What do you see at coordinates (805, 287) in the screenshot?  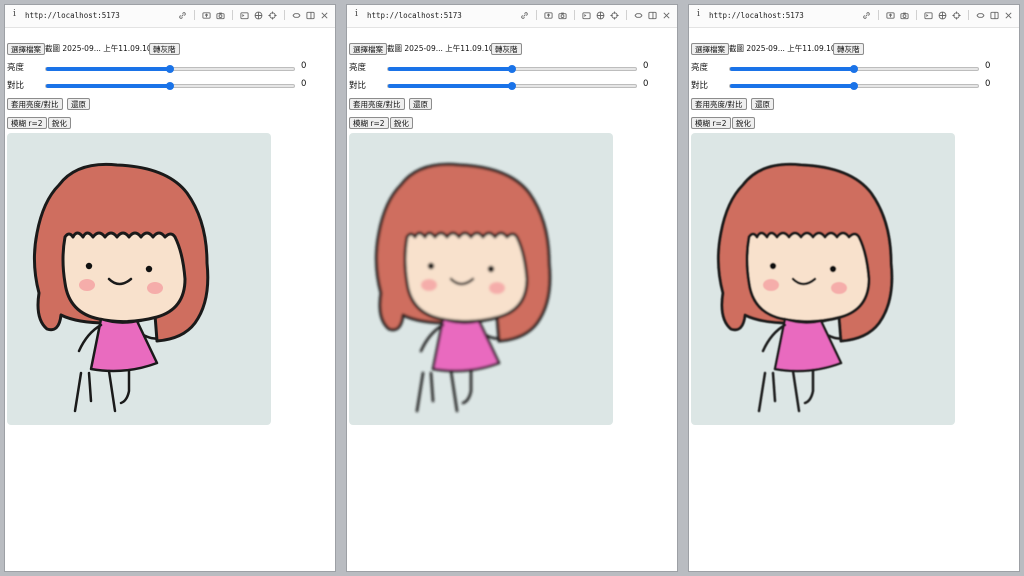 I see `cartoon-girl-image-sharpened` at bounding box center [805, 287].